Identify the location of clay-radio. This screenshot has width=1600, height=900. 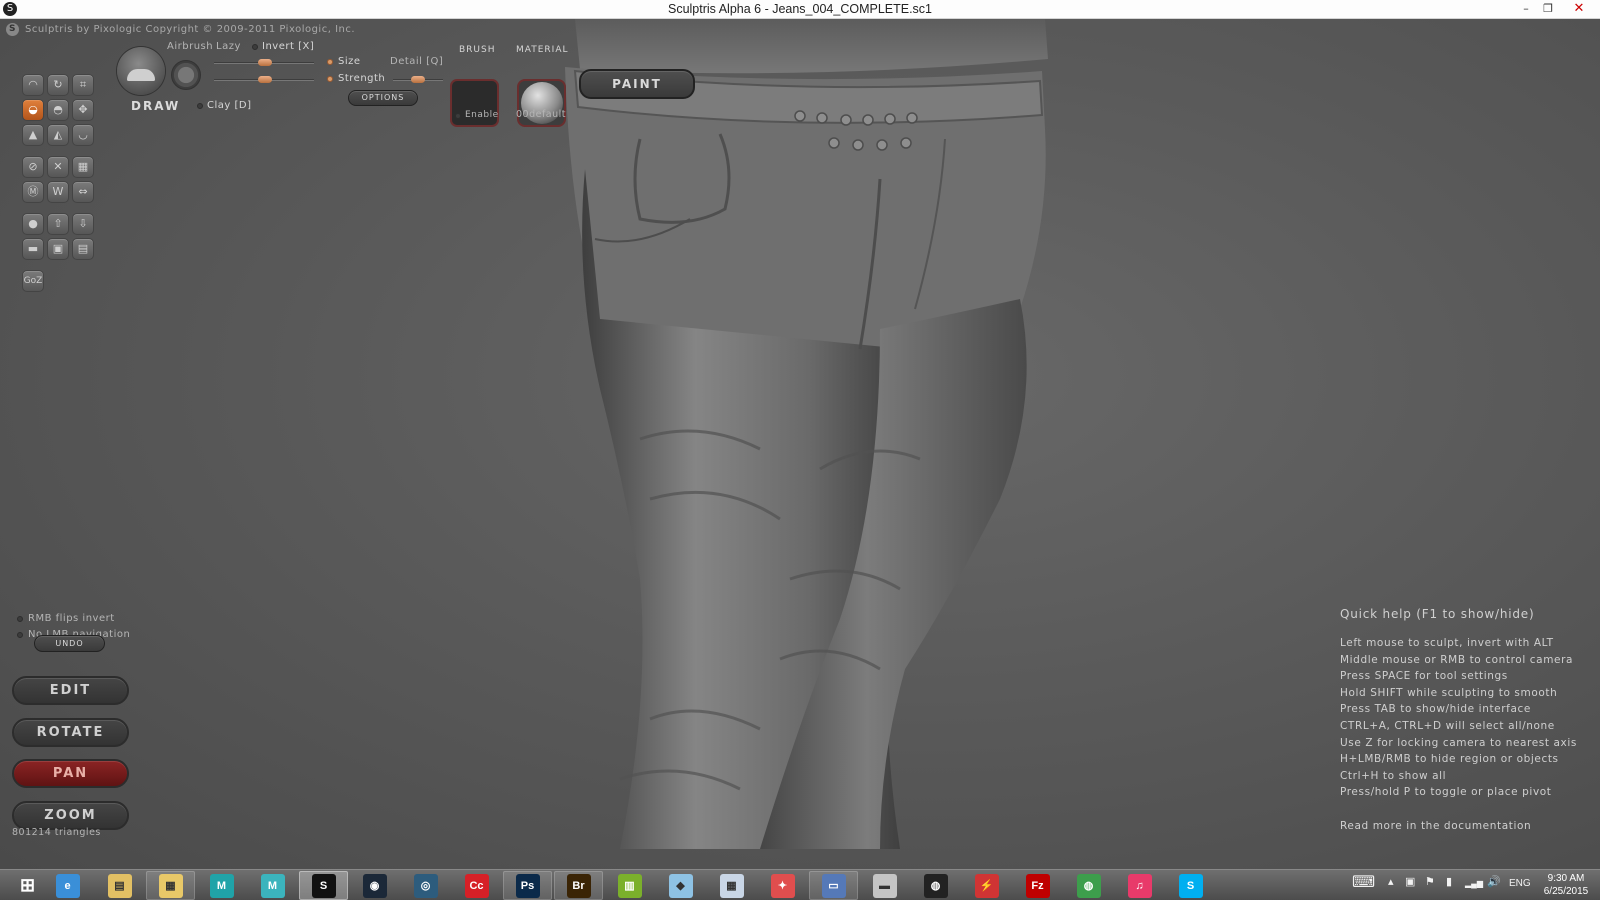
(200, 106).